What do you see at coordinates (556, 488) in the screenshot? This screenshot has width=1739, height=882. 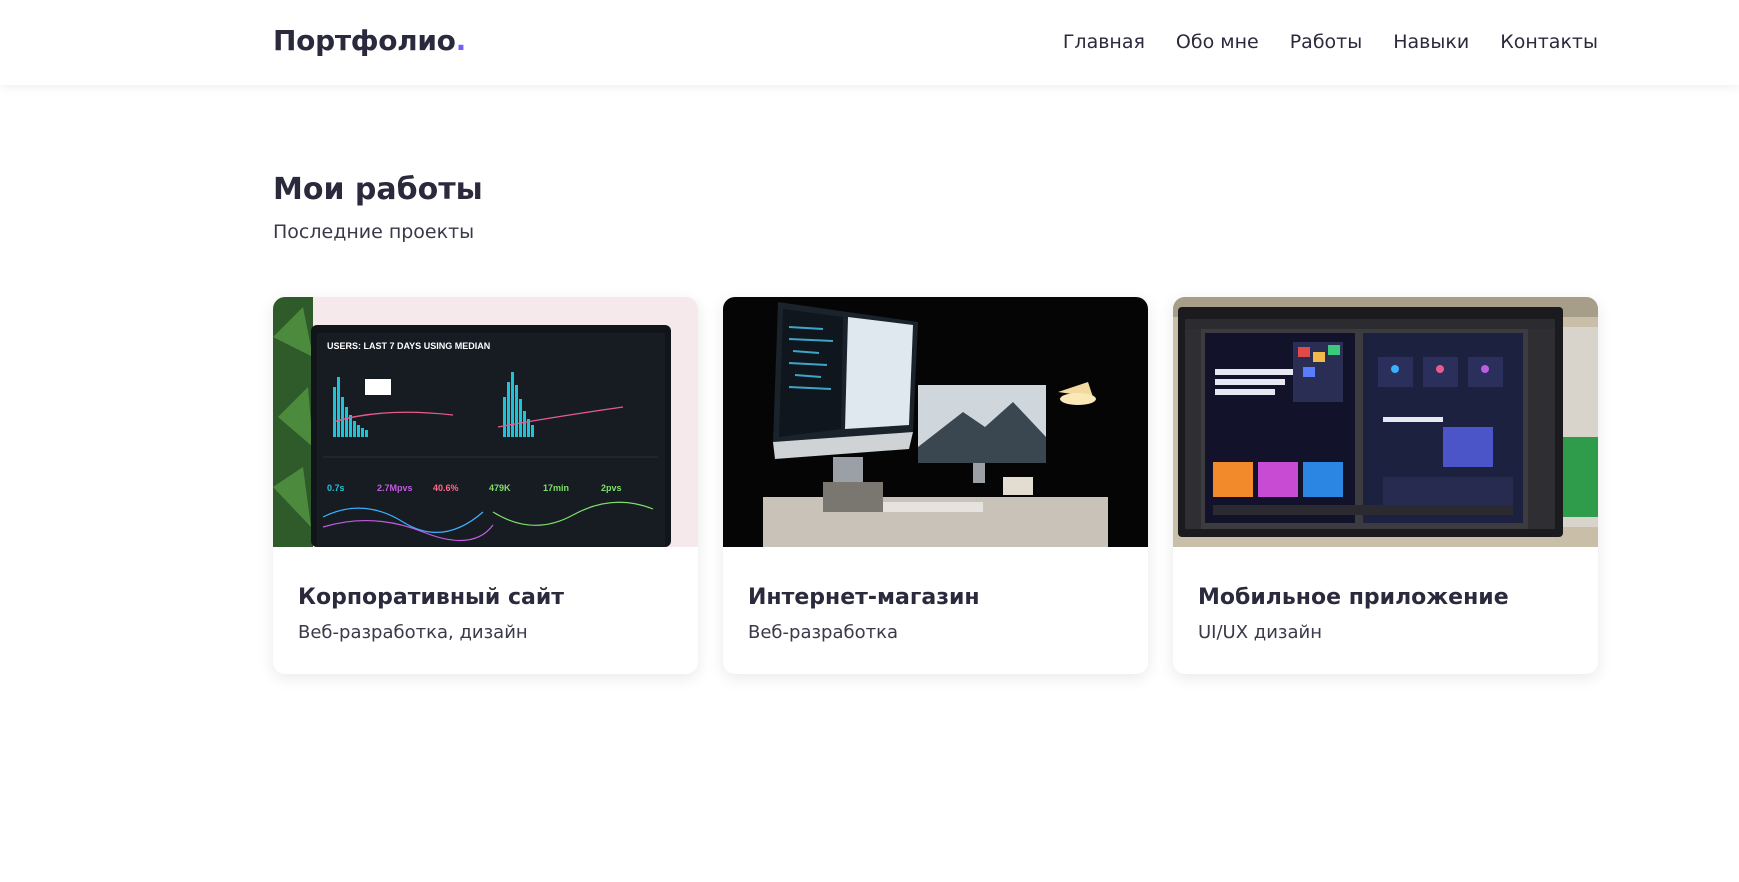 I see `svg-text: 17min` at bounding box center [556, 488].